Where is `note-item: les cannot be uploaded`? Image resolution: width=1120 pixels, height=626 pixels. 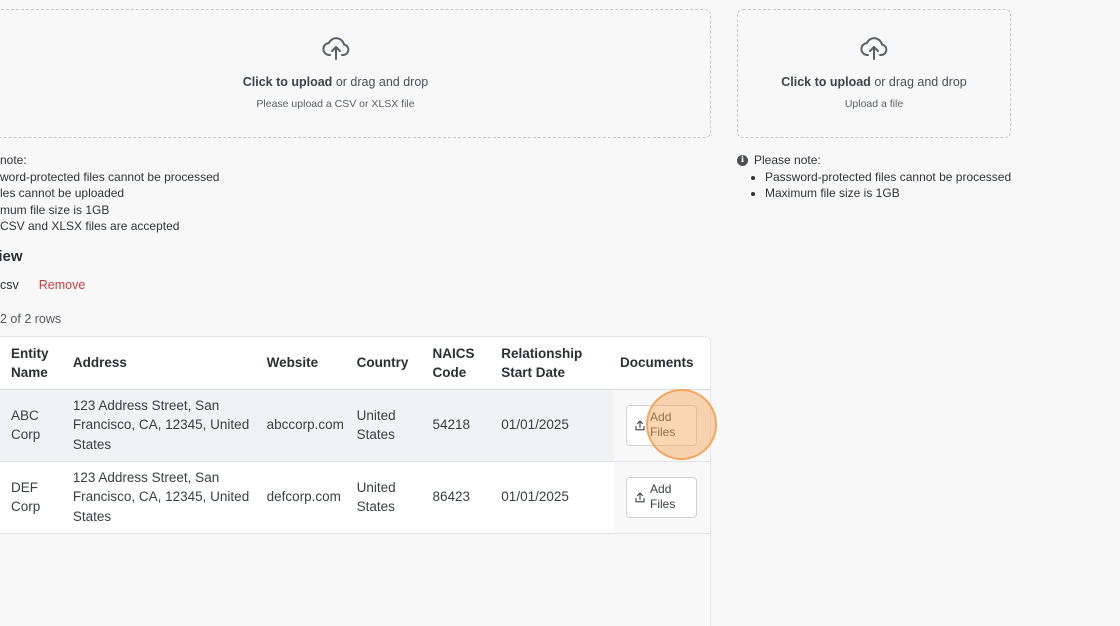 note-item: les cannot be uploaded is located at coordinates (62, 193).